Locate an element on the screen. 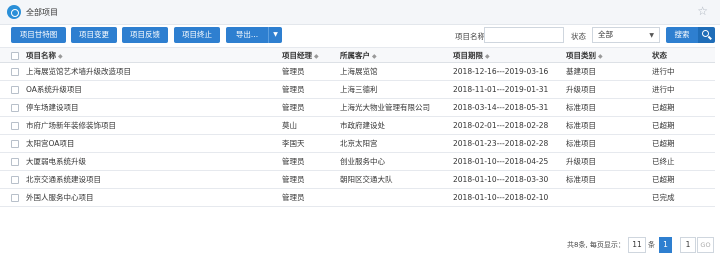 Image resolution: width=720 pixels, height=270 pixels. customer-cell: 上海三德利 is located at coordinates (359, 89).